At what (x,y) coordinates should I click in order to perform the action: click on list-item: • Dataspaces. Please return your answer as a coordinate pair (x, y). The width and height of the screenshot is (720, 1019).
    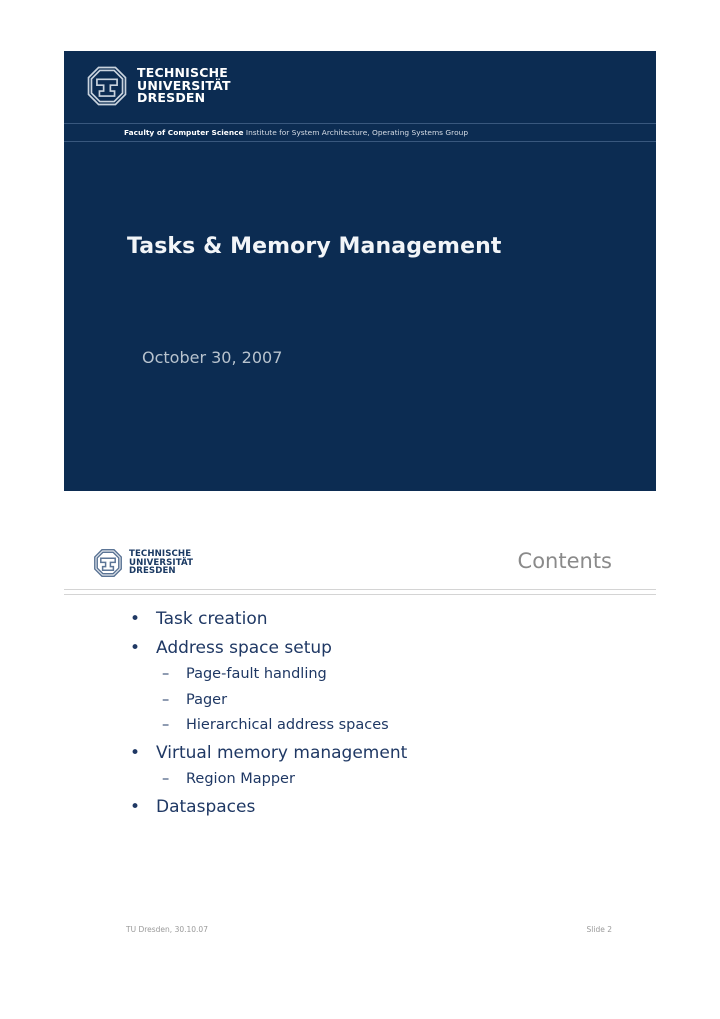
    Looking at the image, I should click on (360, 807).